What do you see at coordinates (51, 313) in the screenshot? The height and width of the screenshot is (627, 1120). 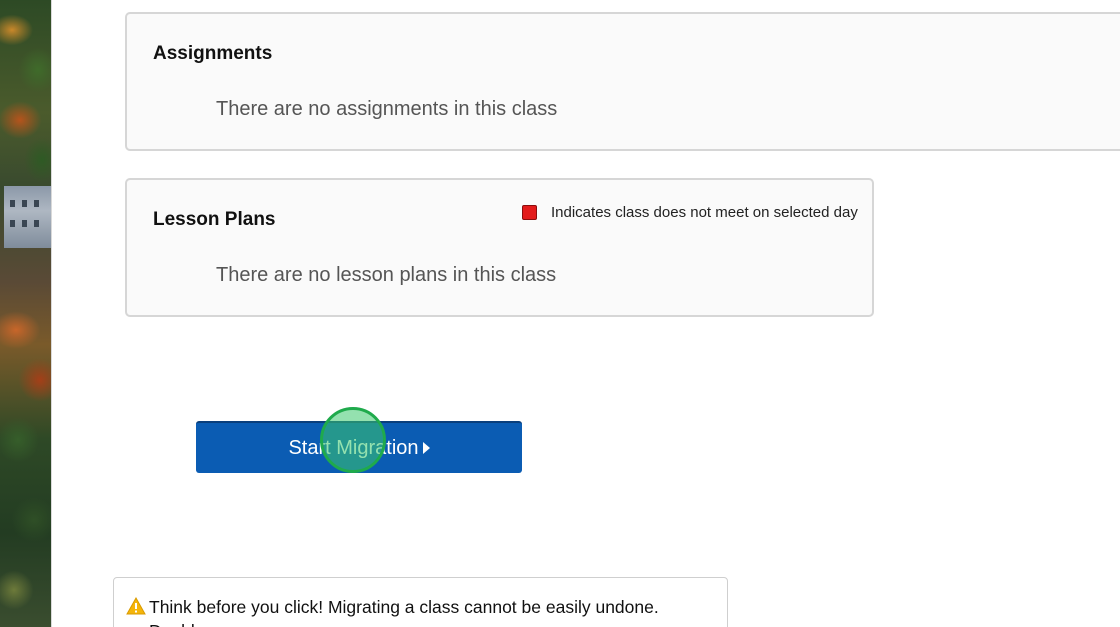 I see `content-divider` at bounding box center [51, 313].